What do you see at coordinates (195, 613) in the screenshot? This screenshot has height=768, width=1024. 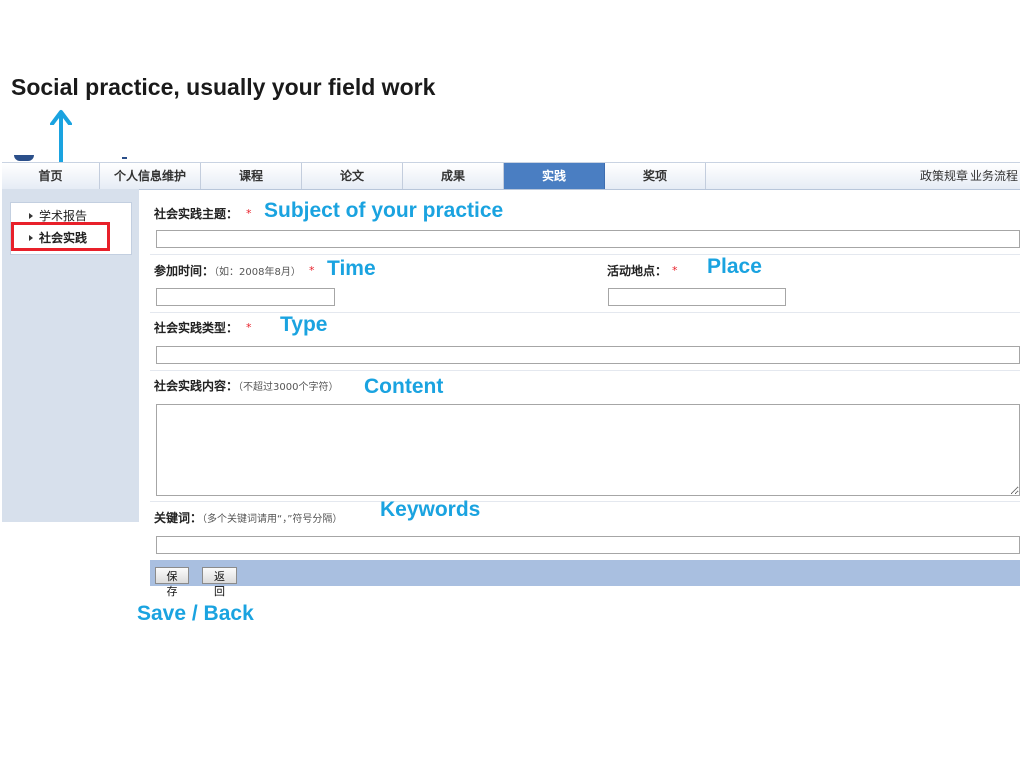 I see `annotation-save-back: Save / Back` at bounding box center [195, 613].